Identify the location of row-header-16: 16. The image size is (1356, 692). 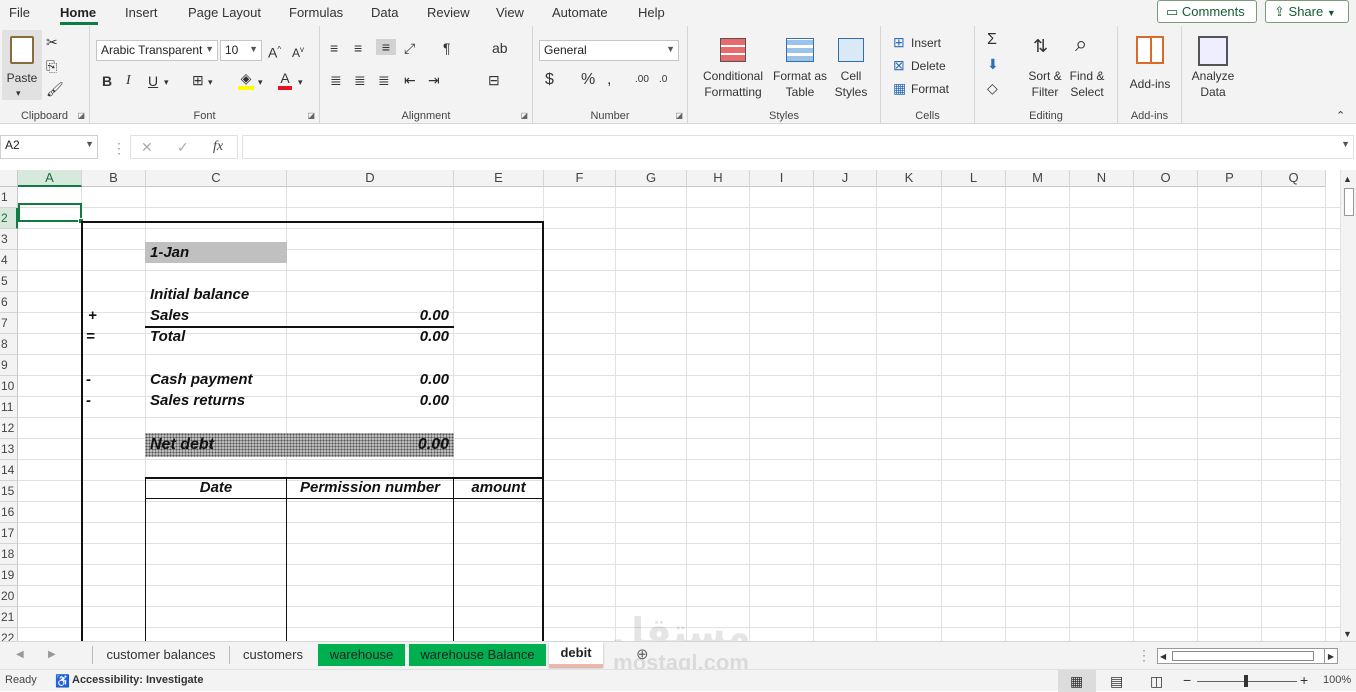
(9, 512).